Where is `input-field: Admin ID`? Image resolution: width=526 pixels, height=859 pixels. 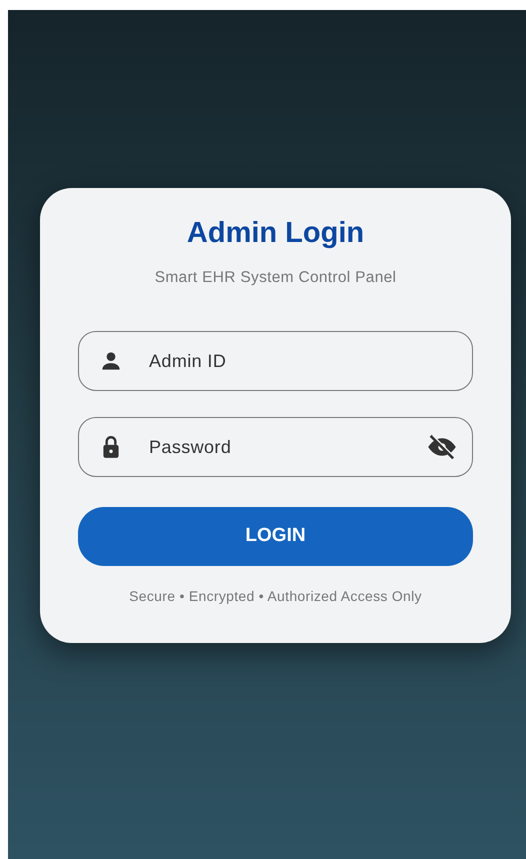 input-field: Admin ID is located at coordinates (275, 361).